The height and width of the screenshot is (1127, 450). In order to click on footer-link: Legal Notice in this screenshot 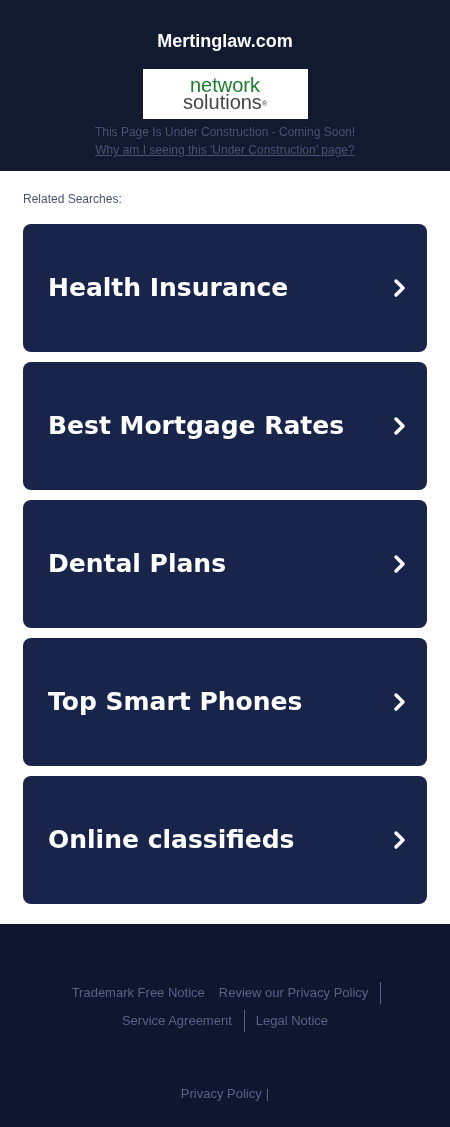, I will do `click(292, 1021)`.